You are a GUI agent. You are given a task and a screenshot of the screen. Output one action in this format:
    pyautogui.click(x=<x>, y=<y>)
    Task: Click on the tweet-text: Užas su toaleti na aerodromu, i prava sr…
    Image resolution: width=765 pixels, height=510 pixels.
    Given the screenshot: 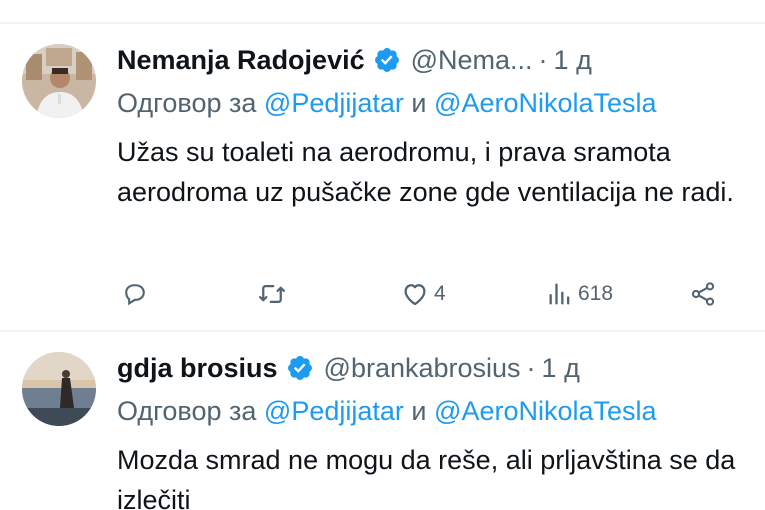 What is the action you would take?
    pyautogui.click(x=425, y=172)
    